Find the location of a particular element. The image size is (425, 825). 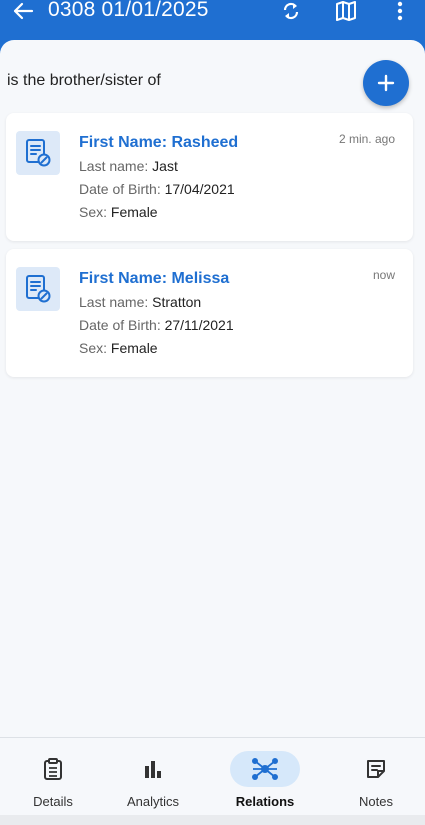

dob-value: 17/04/2021 is located at coordinates (199, 189).